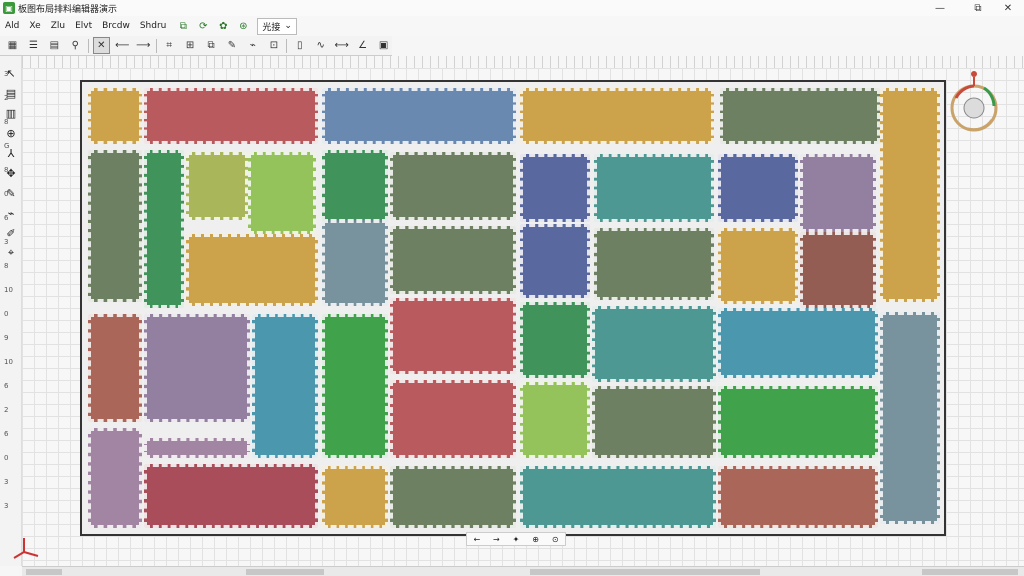 The width and height of the screenshot is (1024, 576). I want to click on move-right-tool-icon: ⟶, so click(143, 45).